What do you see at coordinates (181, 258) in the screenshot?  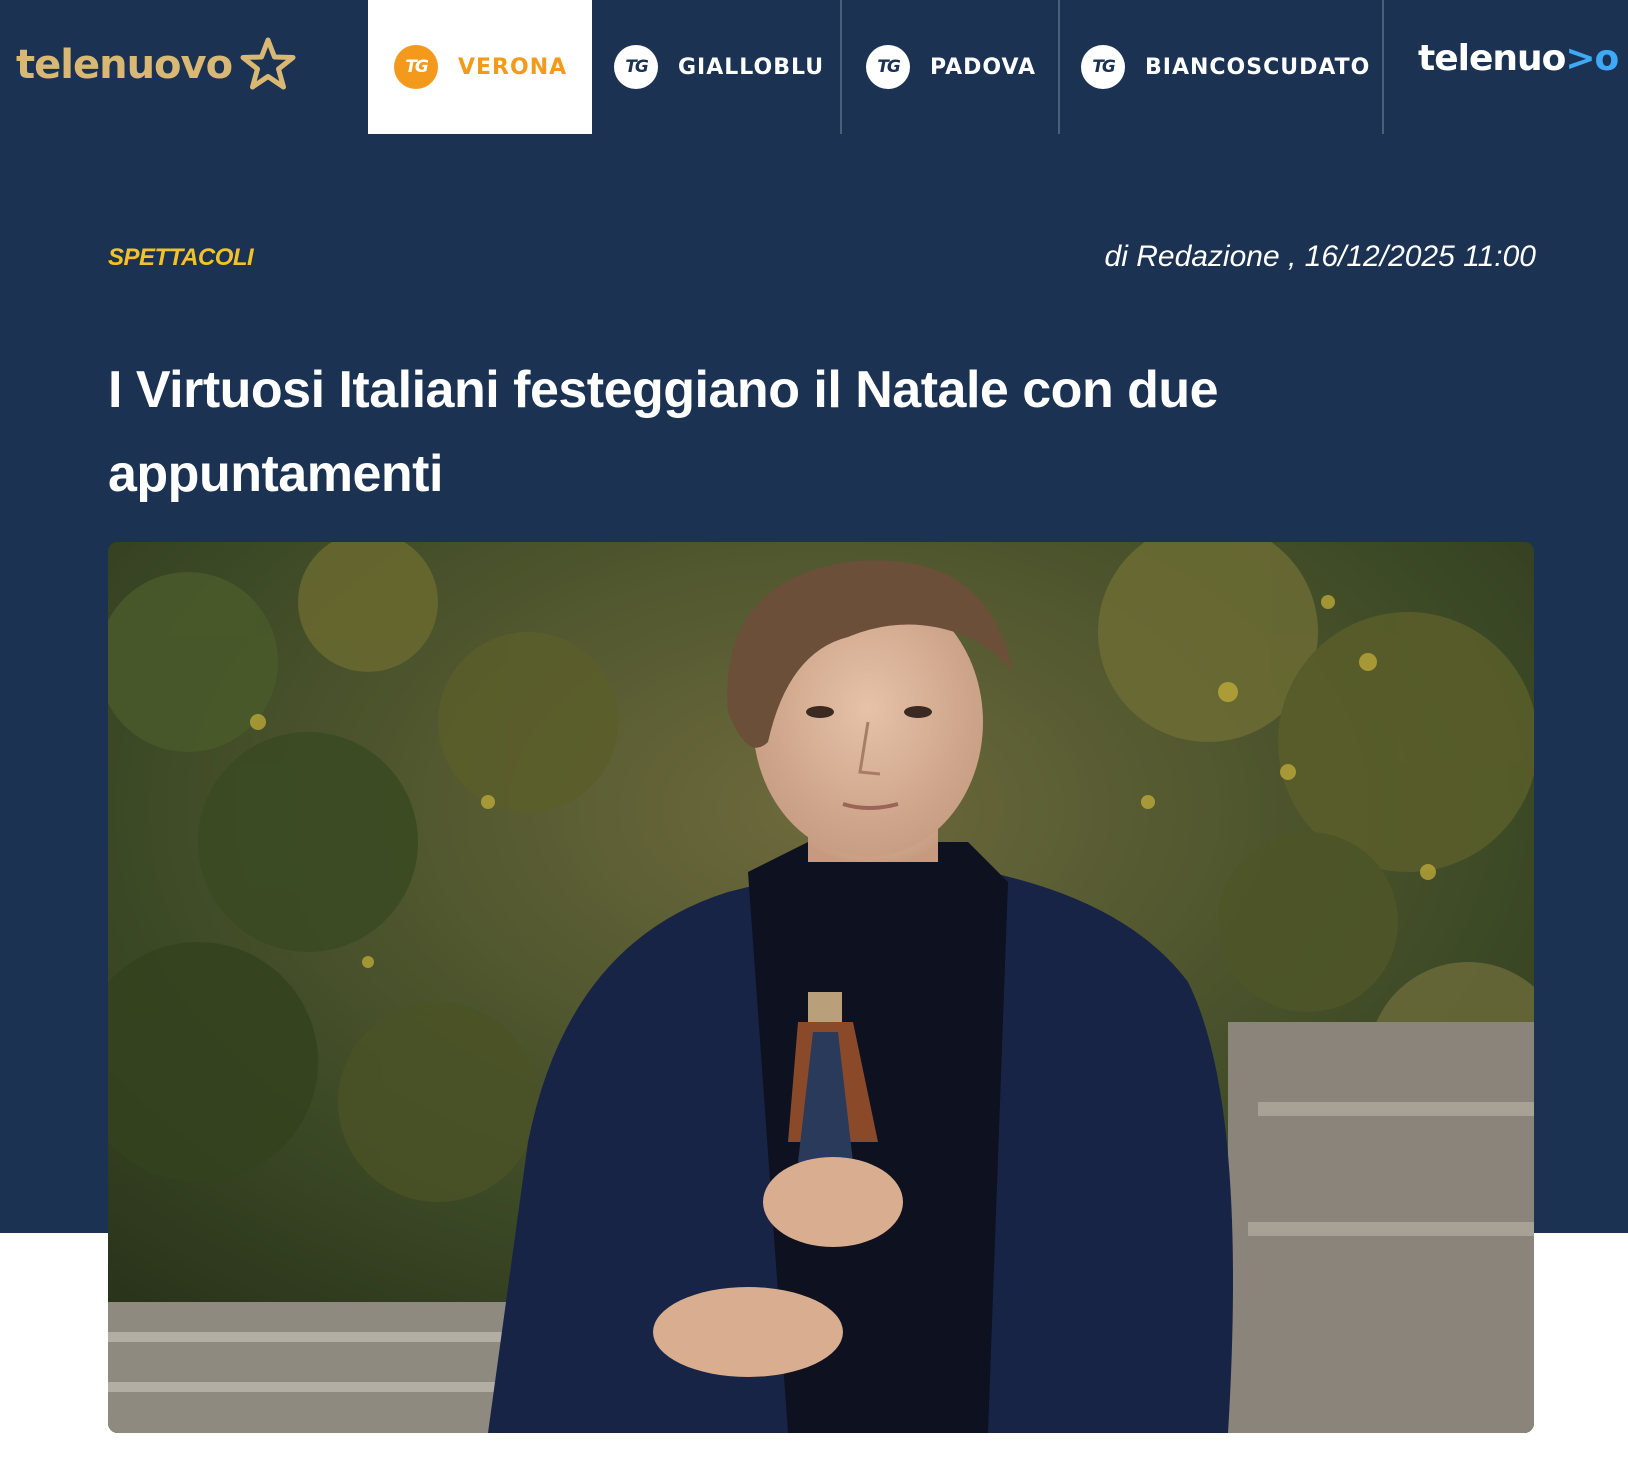 I see `category-link: SPETTACOLI` at bounding box center [181, 258].